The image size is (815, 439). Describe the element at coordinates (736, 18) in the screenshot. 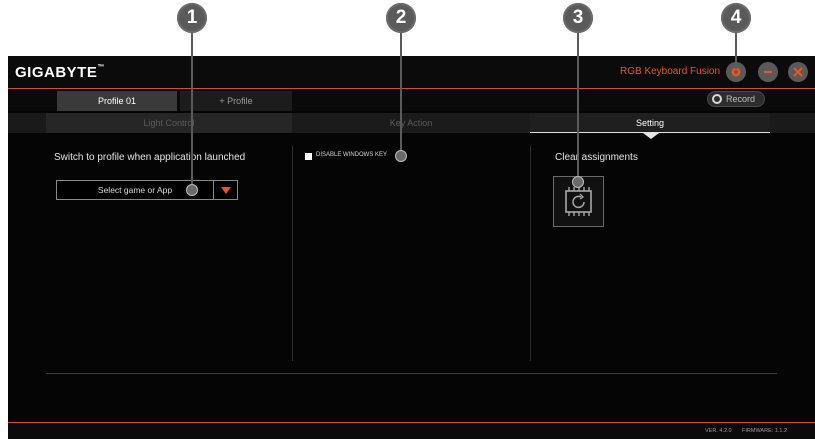

I see `callout-4: 4` at that location.